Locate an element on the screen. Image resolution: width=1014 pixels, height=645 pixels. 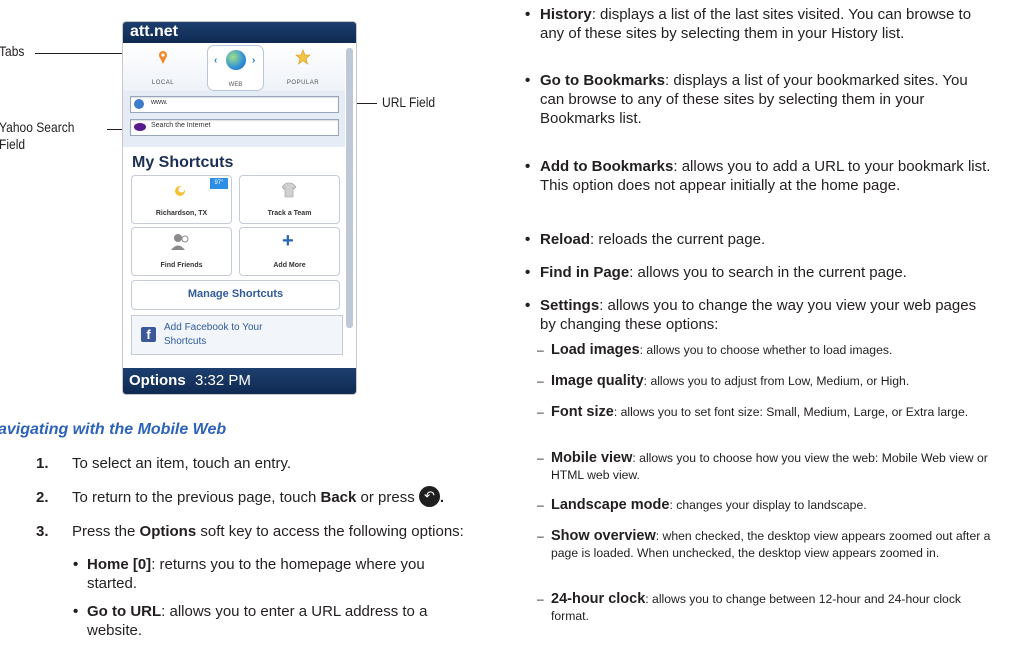
tab-strip: LOCAL ‹ › WEB POPULAR is located at coordinates (234, 67).